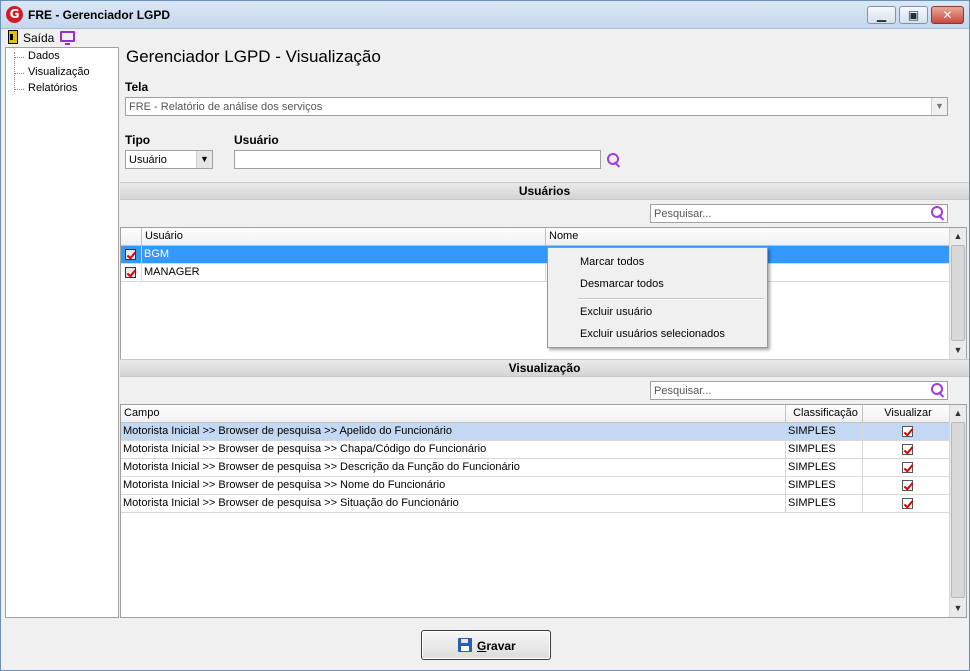  What do you see at coordinates (52, 73) in the screenshot?
I see `tree-item-visualizacao: Visualização` at bounding box center [52, 73].